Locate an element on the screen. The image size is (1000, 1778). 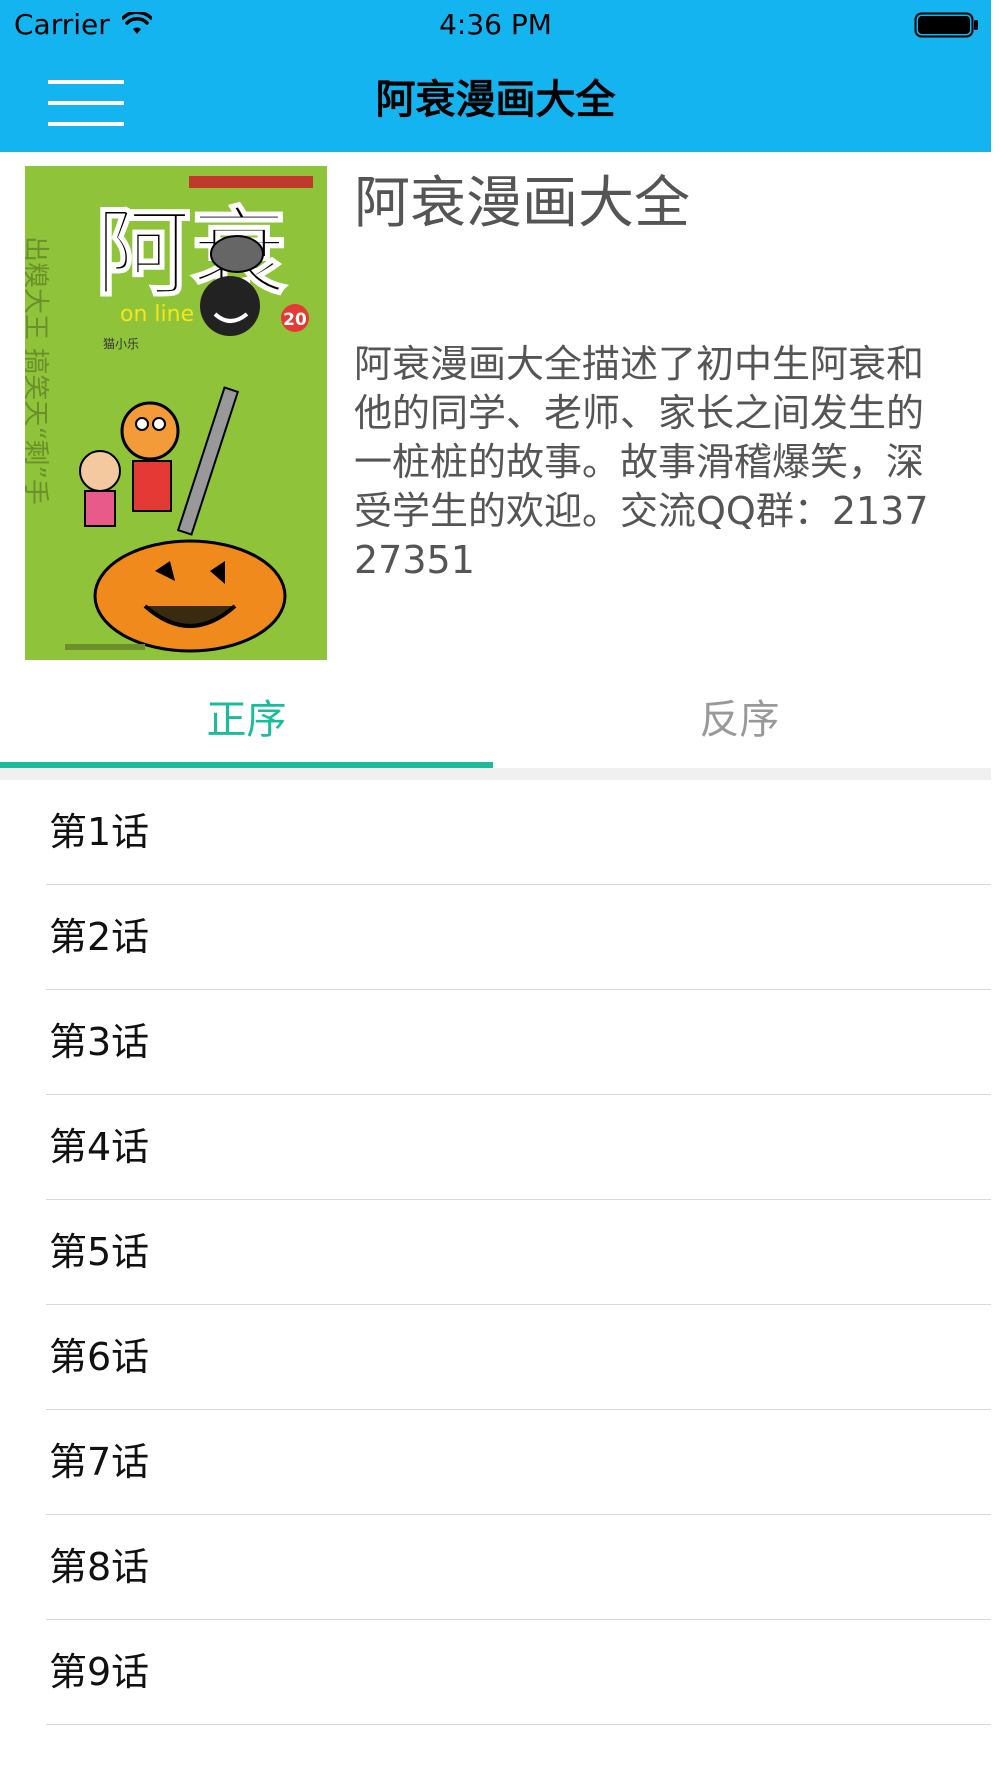
chapter-item: 第2话 is located at coordinates (495, 937).